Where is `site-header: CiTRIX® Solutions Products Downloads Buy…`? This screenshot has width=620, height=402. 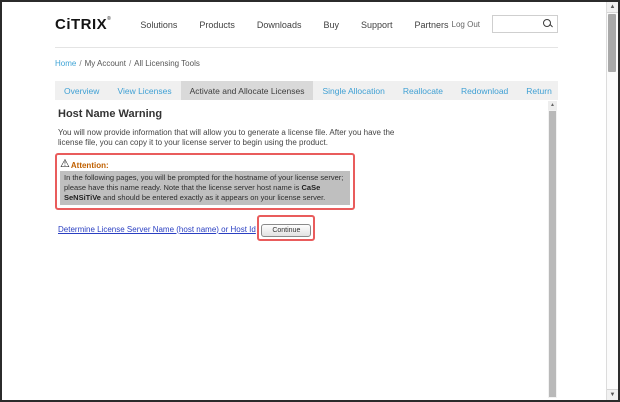
site-header: CiTRIX® Solutions Products Downloads Buy… is located at coordinates (306, 25).